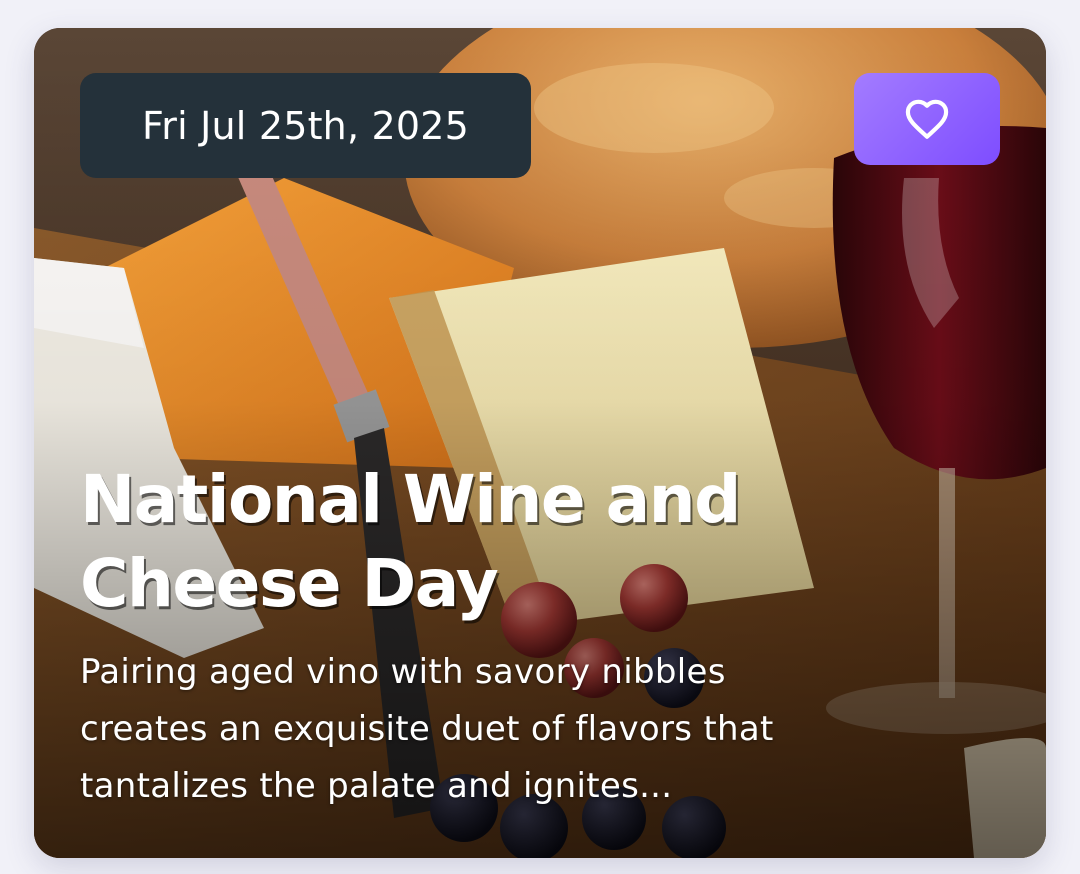 This screenshot has height=874, width=1080. I want to click on heart-outline-icon, so click(927, 119).